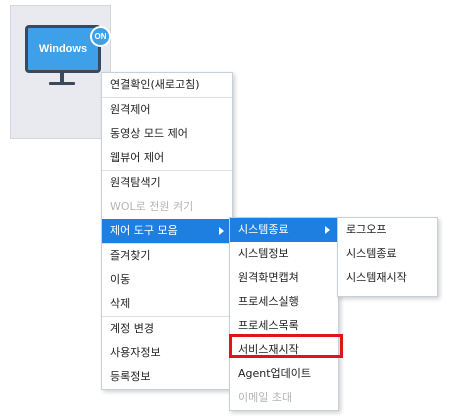 The image size is (453, 420). I want to click on menu-item-favorites: 즐겨찾기, so click(167, 256).